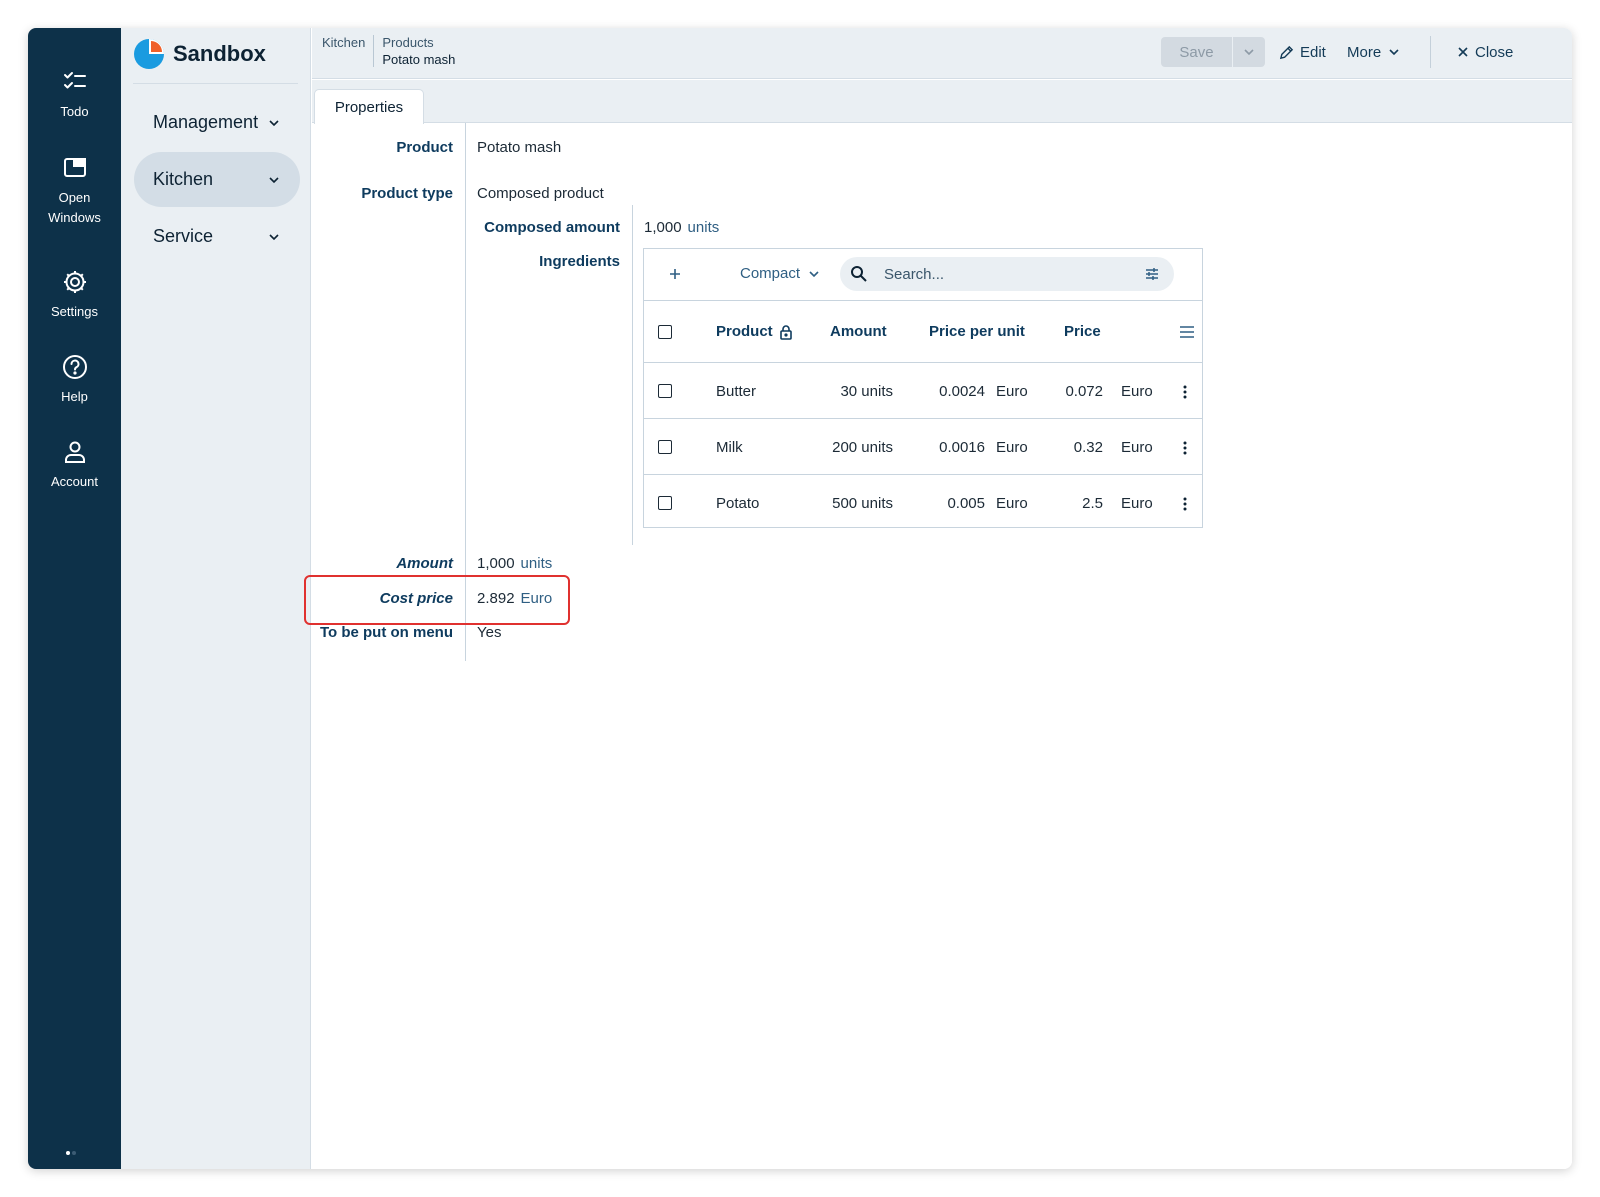 Image resolution: width=1600 pixels, height=1197 pixels. Describe the element at coordinates (217, 179) in the screenshot. I see `nav-item-kitchen: Kitchen` at that location.